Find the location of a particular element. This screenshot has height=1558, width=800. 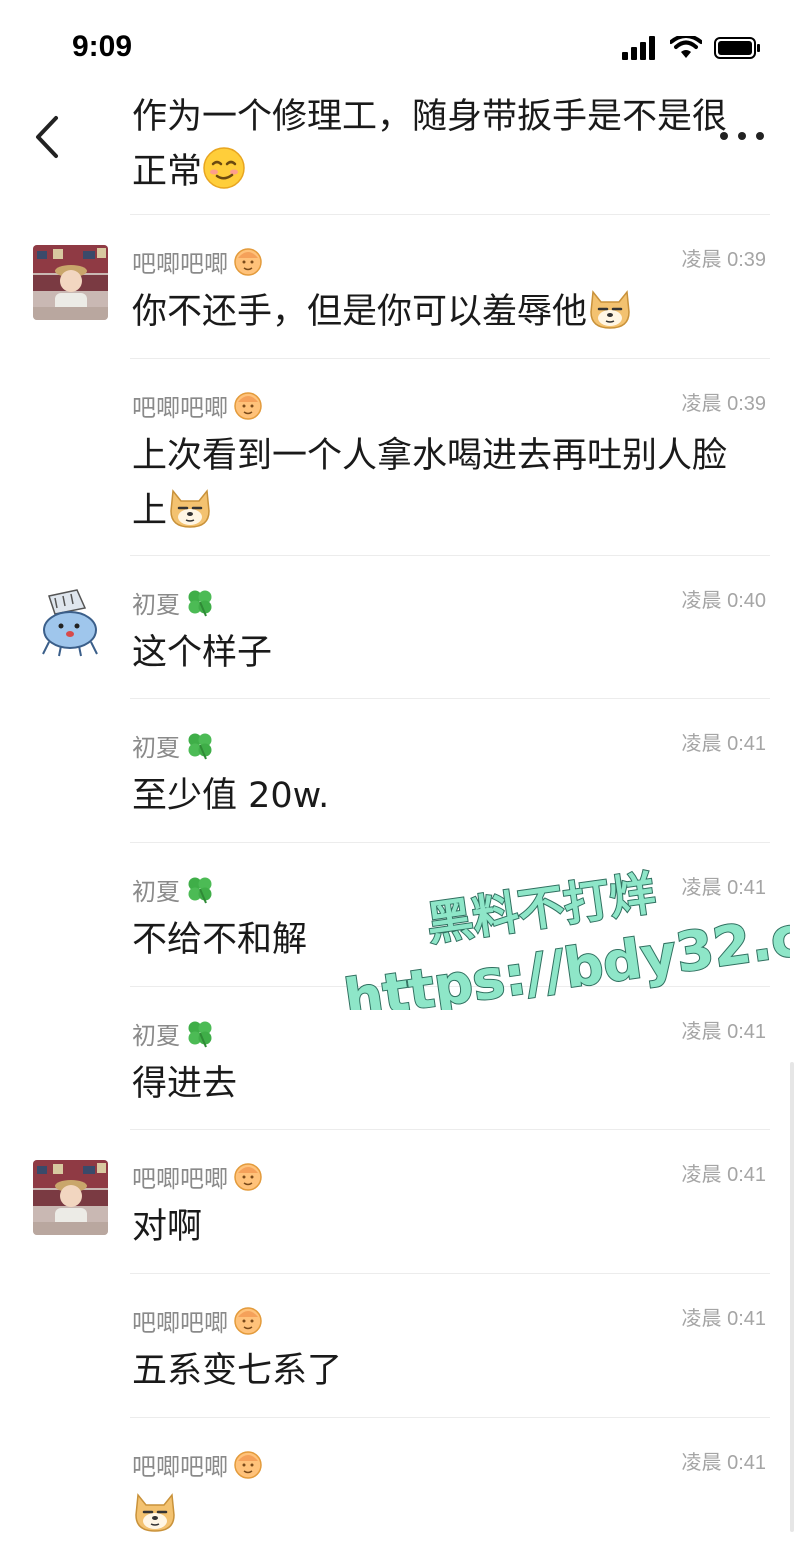

message-time: 凌晨 0:40 is located at coordinates (723, 601).